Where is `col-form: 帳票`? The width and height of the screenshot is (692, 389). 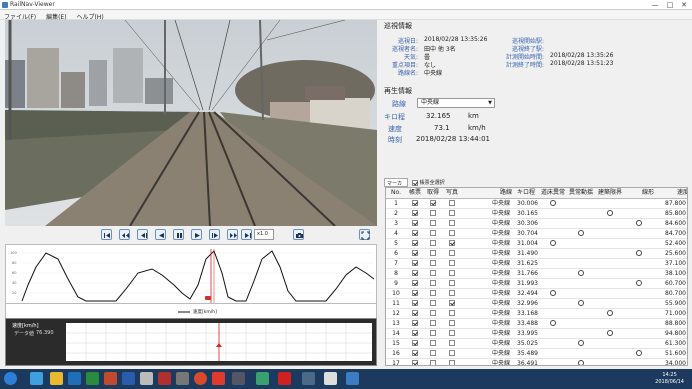
col-form: 帳票 is located at coordinates (415, 193).